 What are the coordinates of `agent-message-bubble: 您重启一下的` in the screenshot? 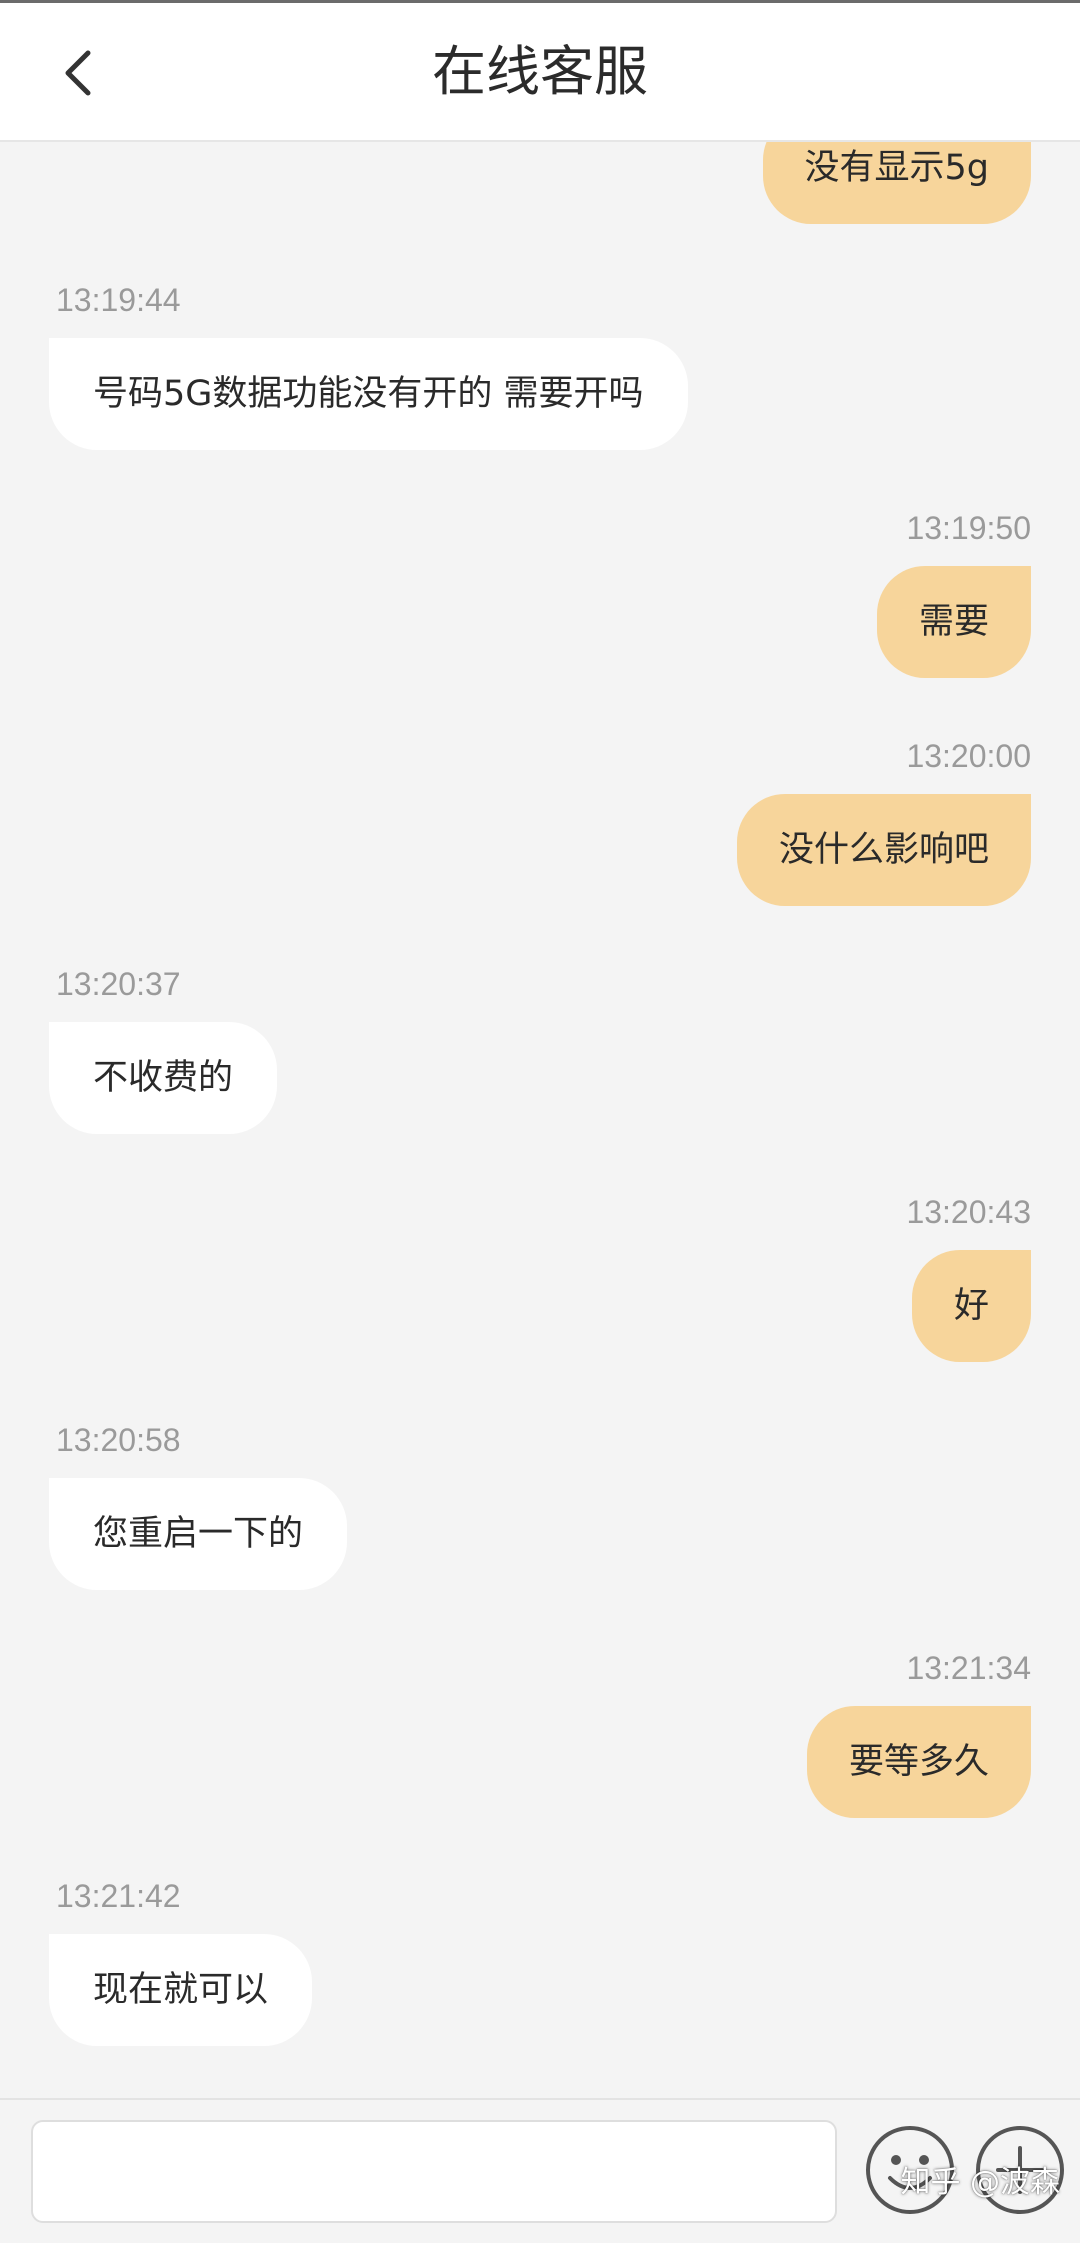 It's located at (198, 1534).